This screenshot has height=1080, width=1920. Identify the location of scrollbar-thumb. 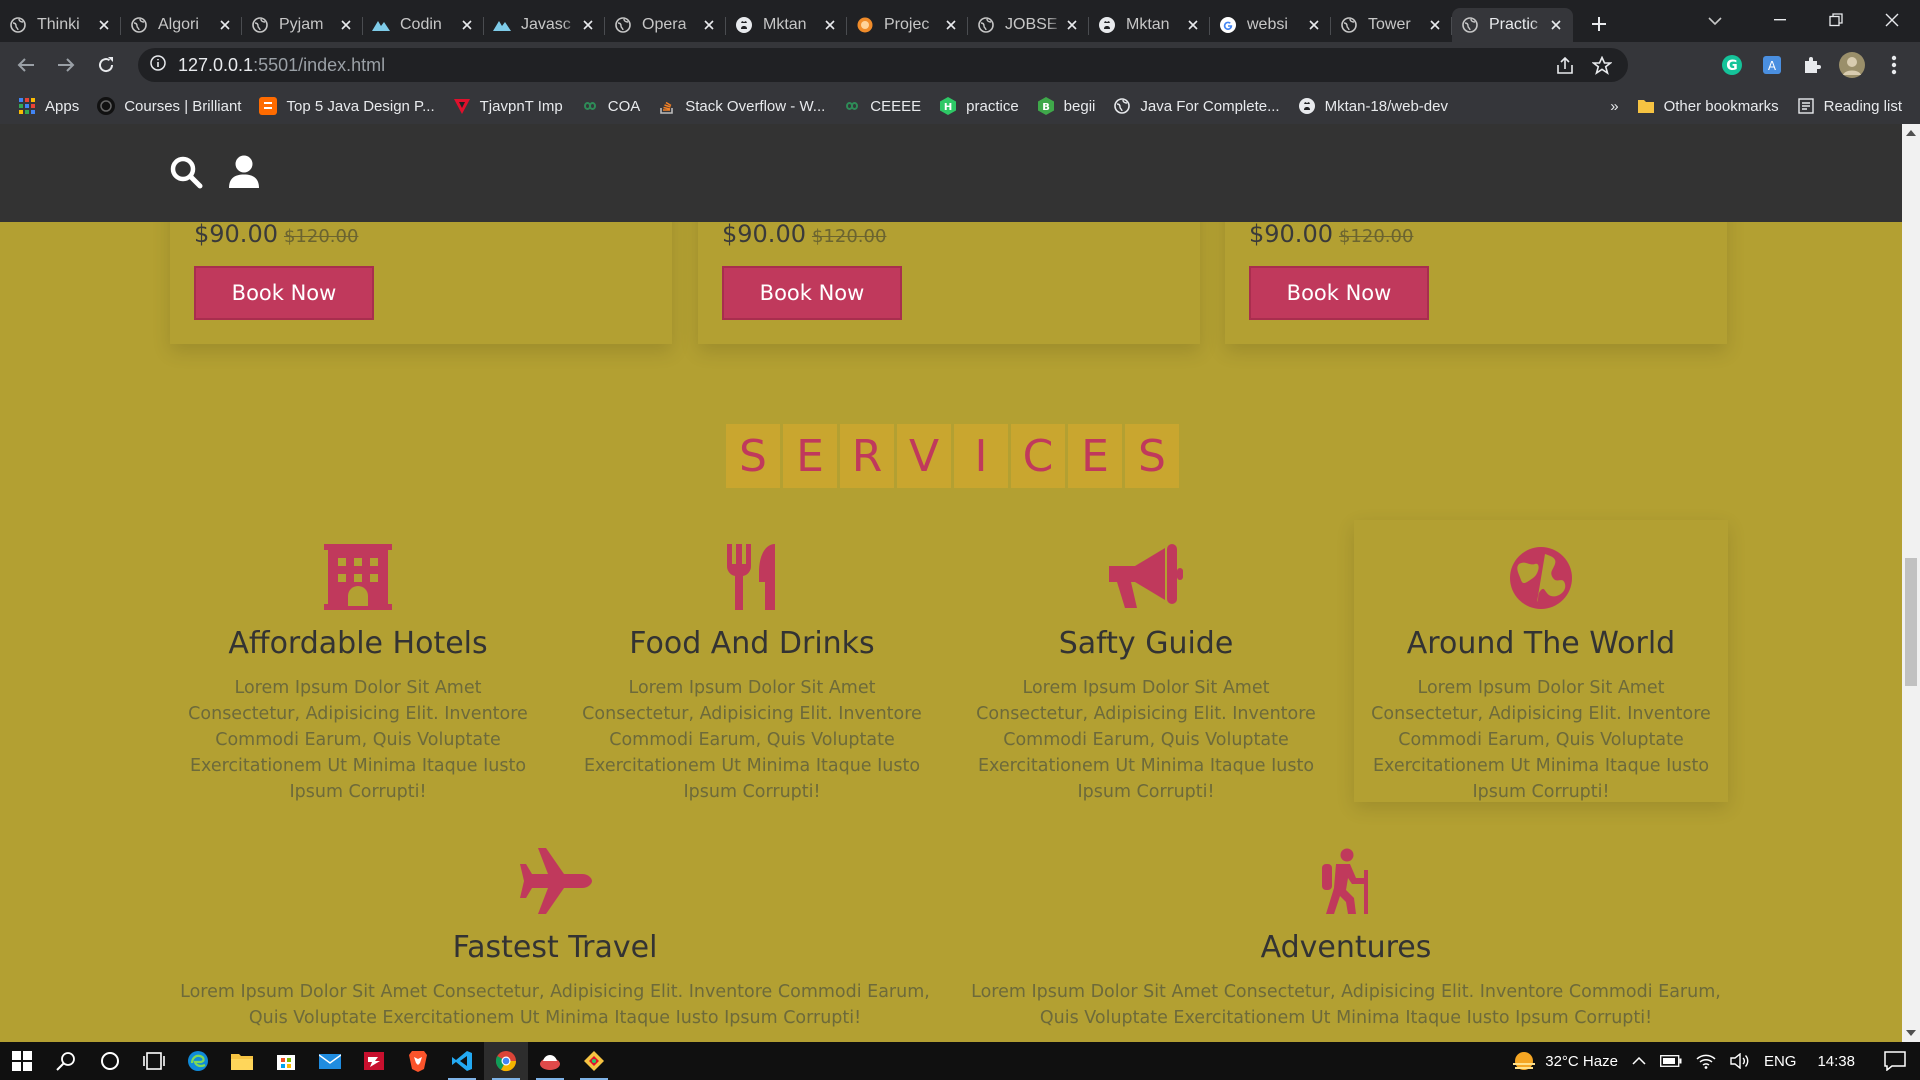
(1911, 622).